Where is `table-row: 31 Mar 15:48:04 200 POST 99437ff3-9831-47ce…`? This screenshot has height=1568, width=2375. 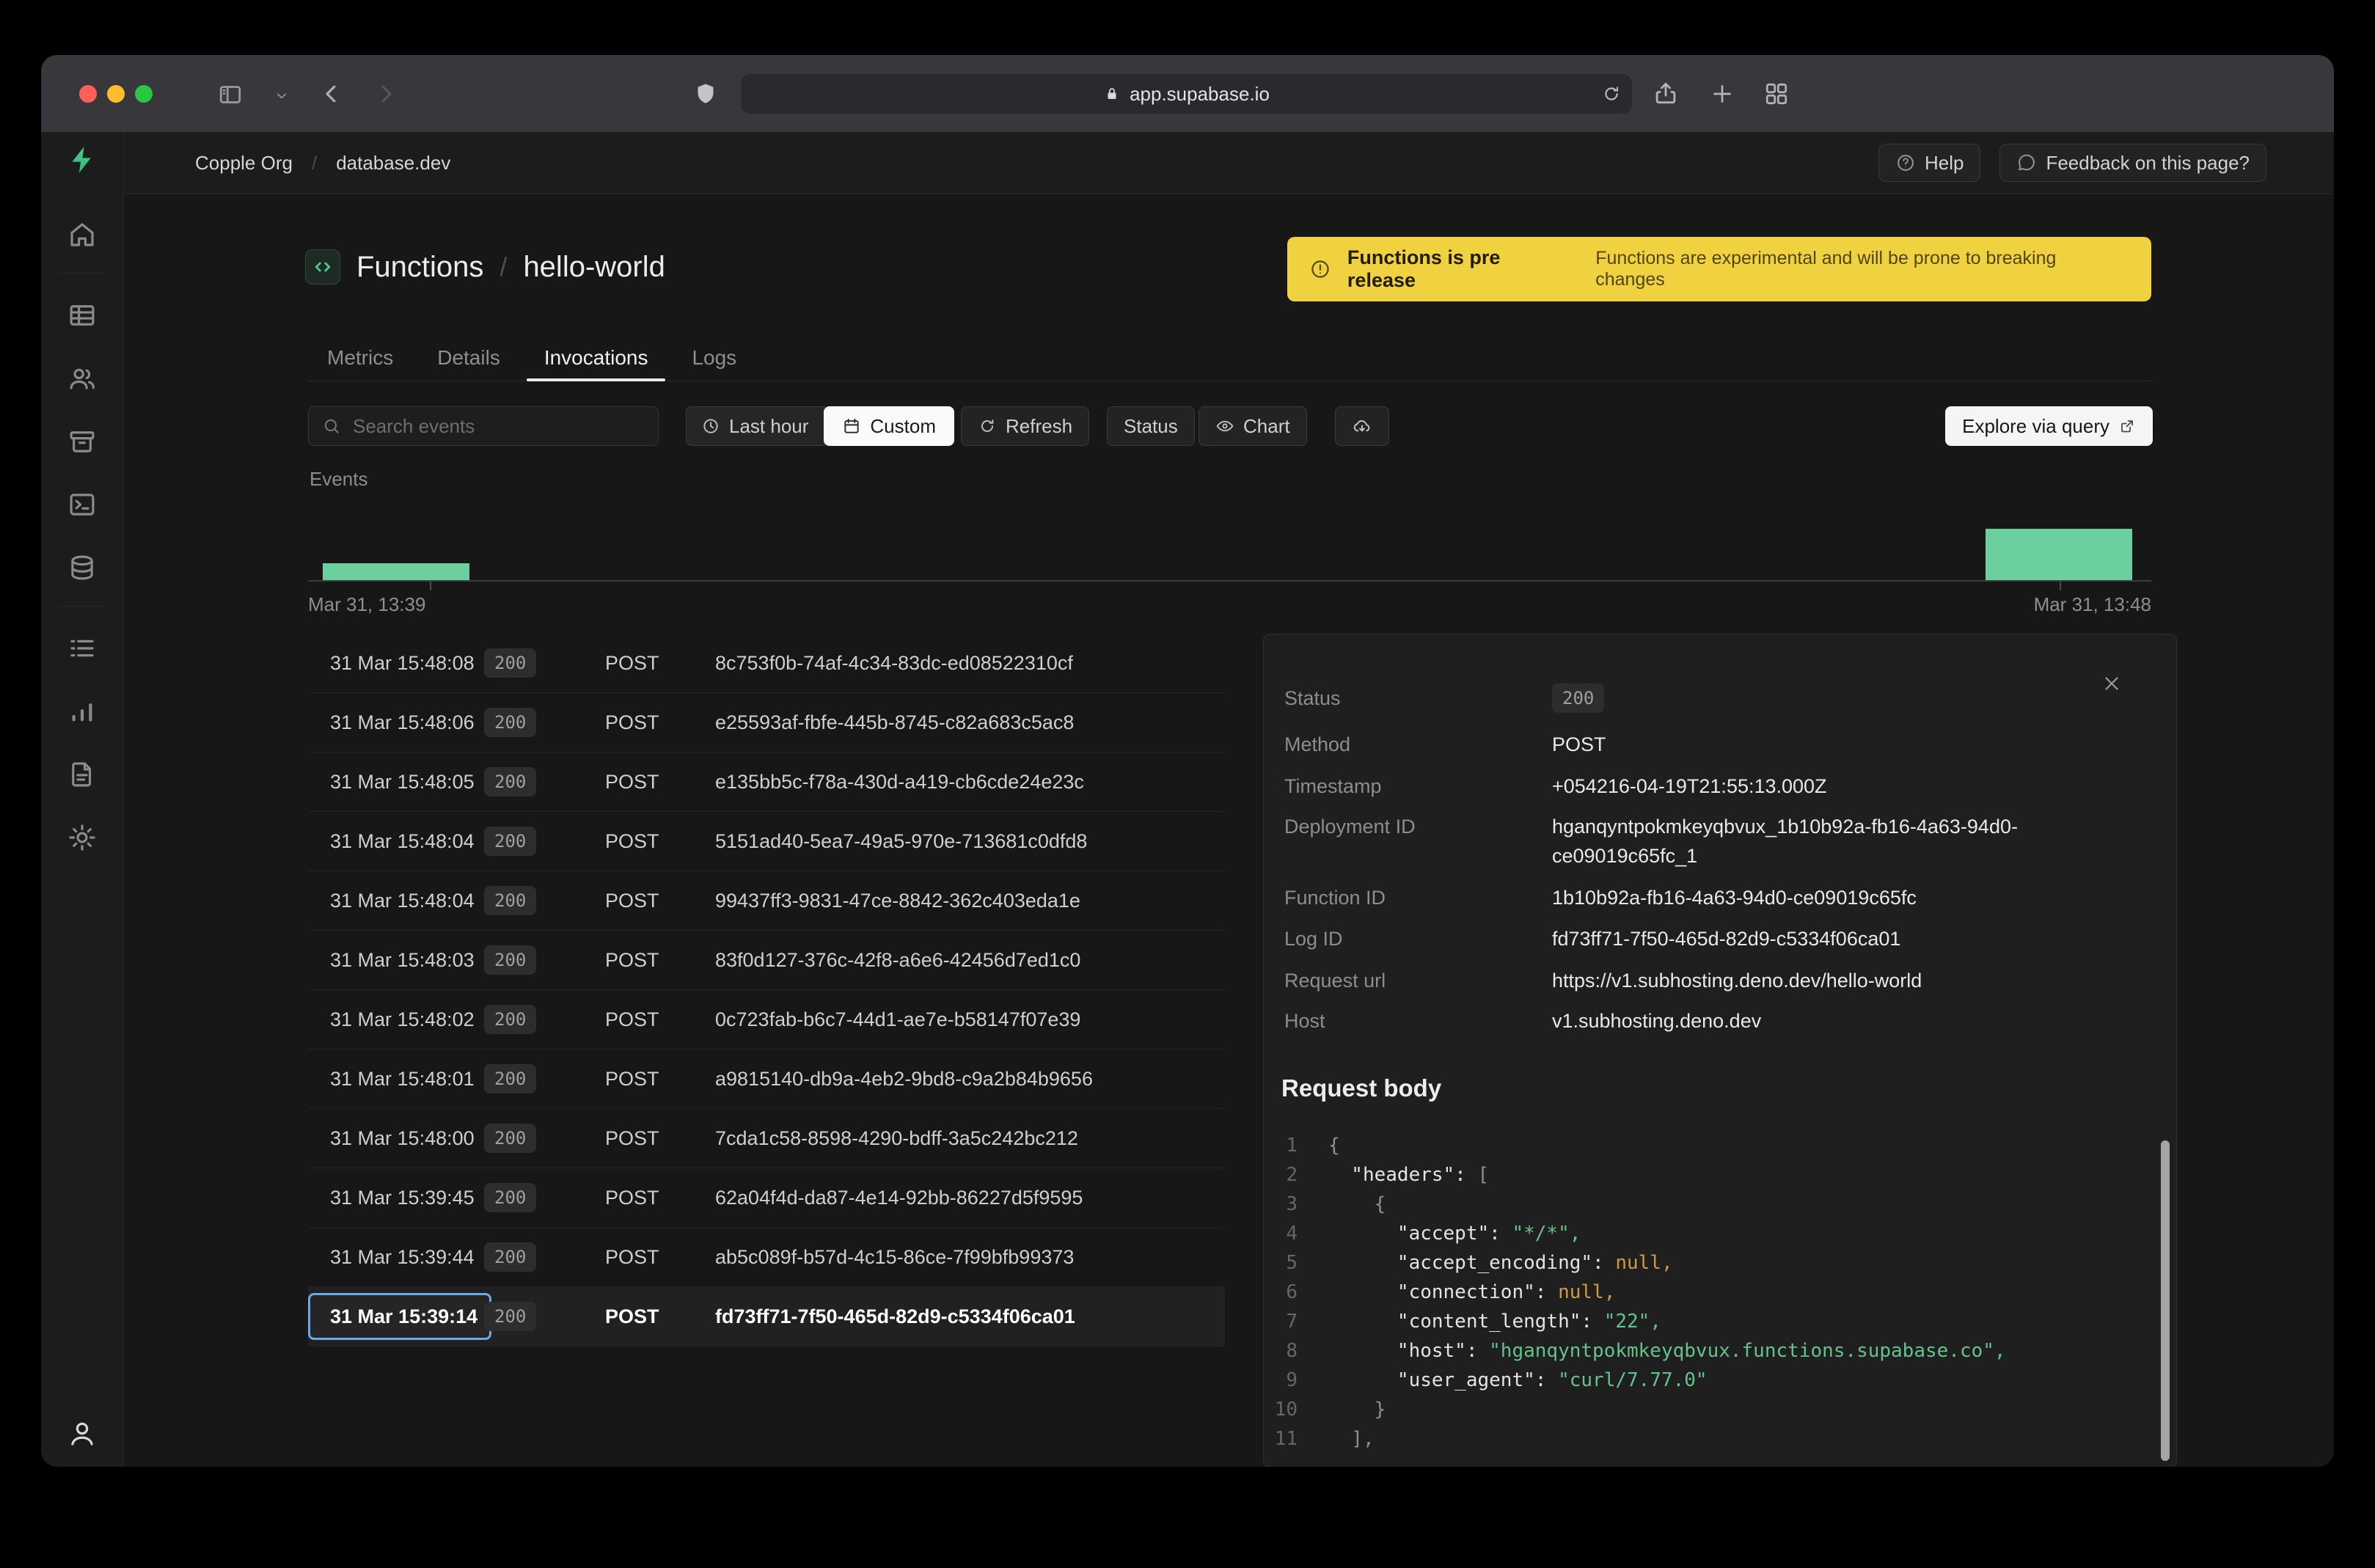 table-row: 31 Mar 15:48:04 200 POST 99437ff3-9831-47ce… is located at coordinates (766, 901).